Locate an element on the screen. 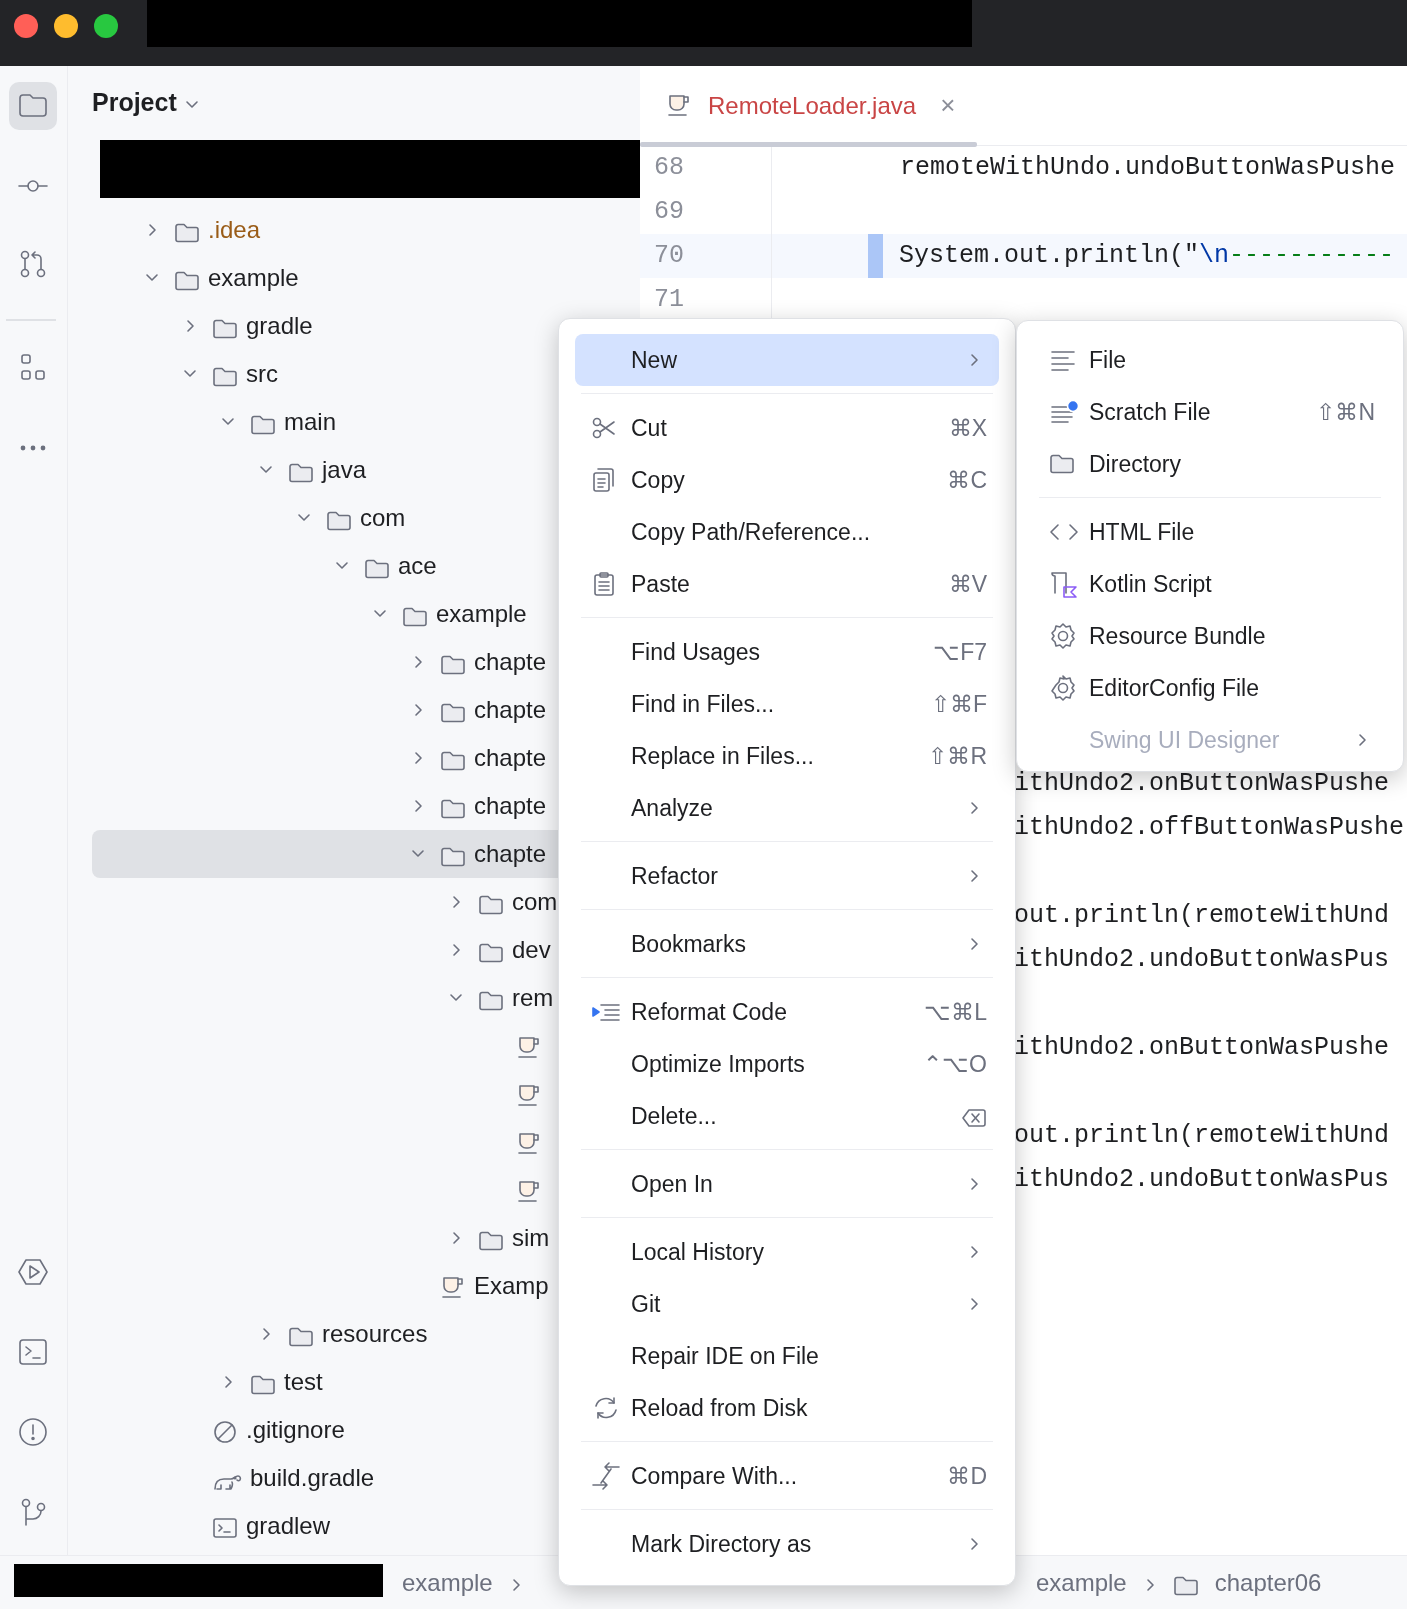  shortcut-text: ⌥⌘L is located at coordinates (955, 1012).